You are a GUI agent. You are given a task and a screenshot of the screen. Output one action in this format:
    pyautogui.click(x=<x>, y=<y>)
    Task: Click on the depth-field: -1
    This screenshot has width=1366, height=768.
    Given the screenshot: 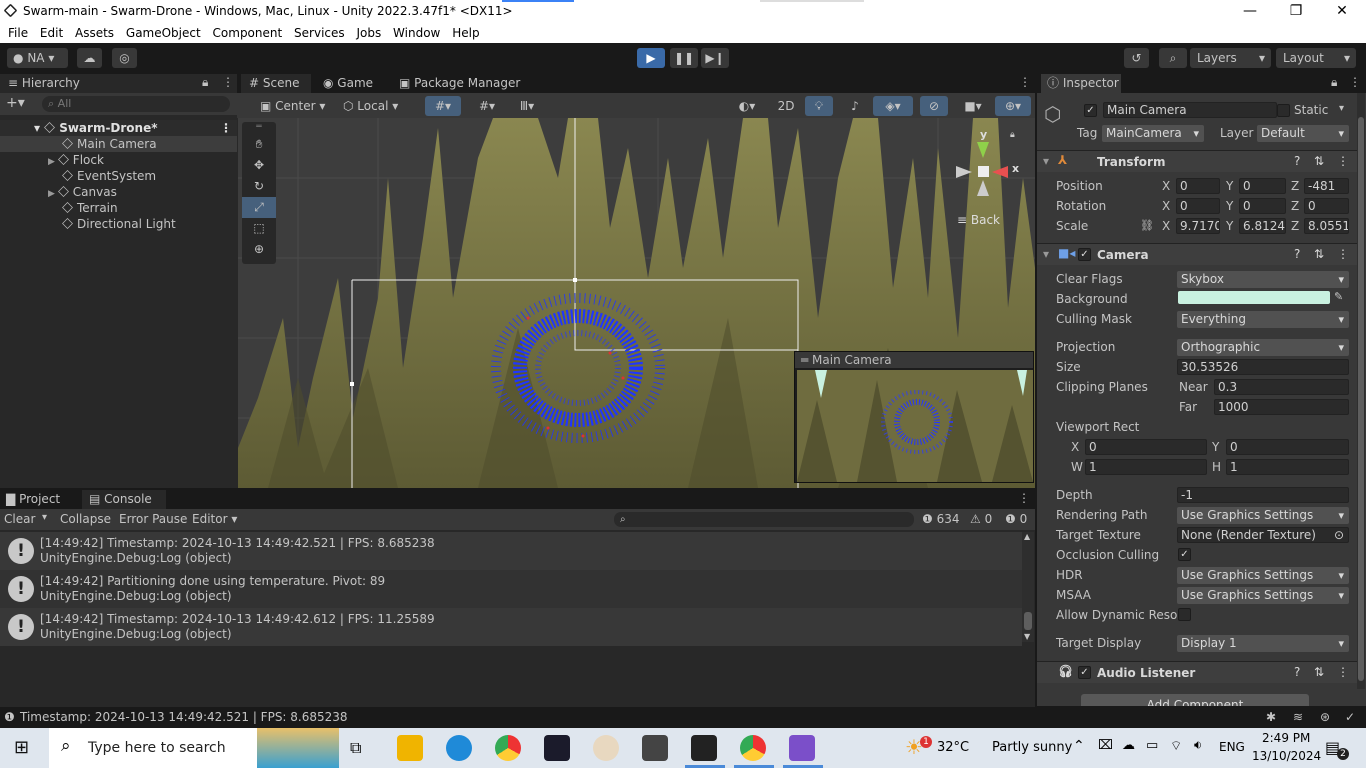 What is the action you would take?
    pyautogui.click(x=1263, y=495)
    